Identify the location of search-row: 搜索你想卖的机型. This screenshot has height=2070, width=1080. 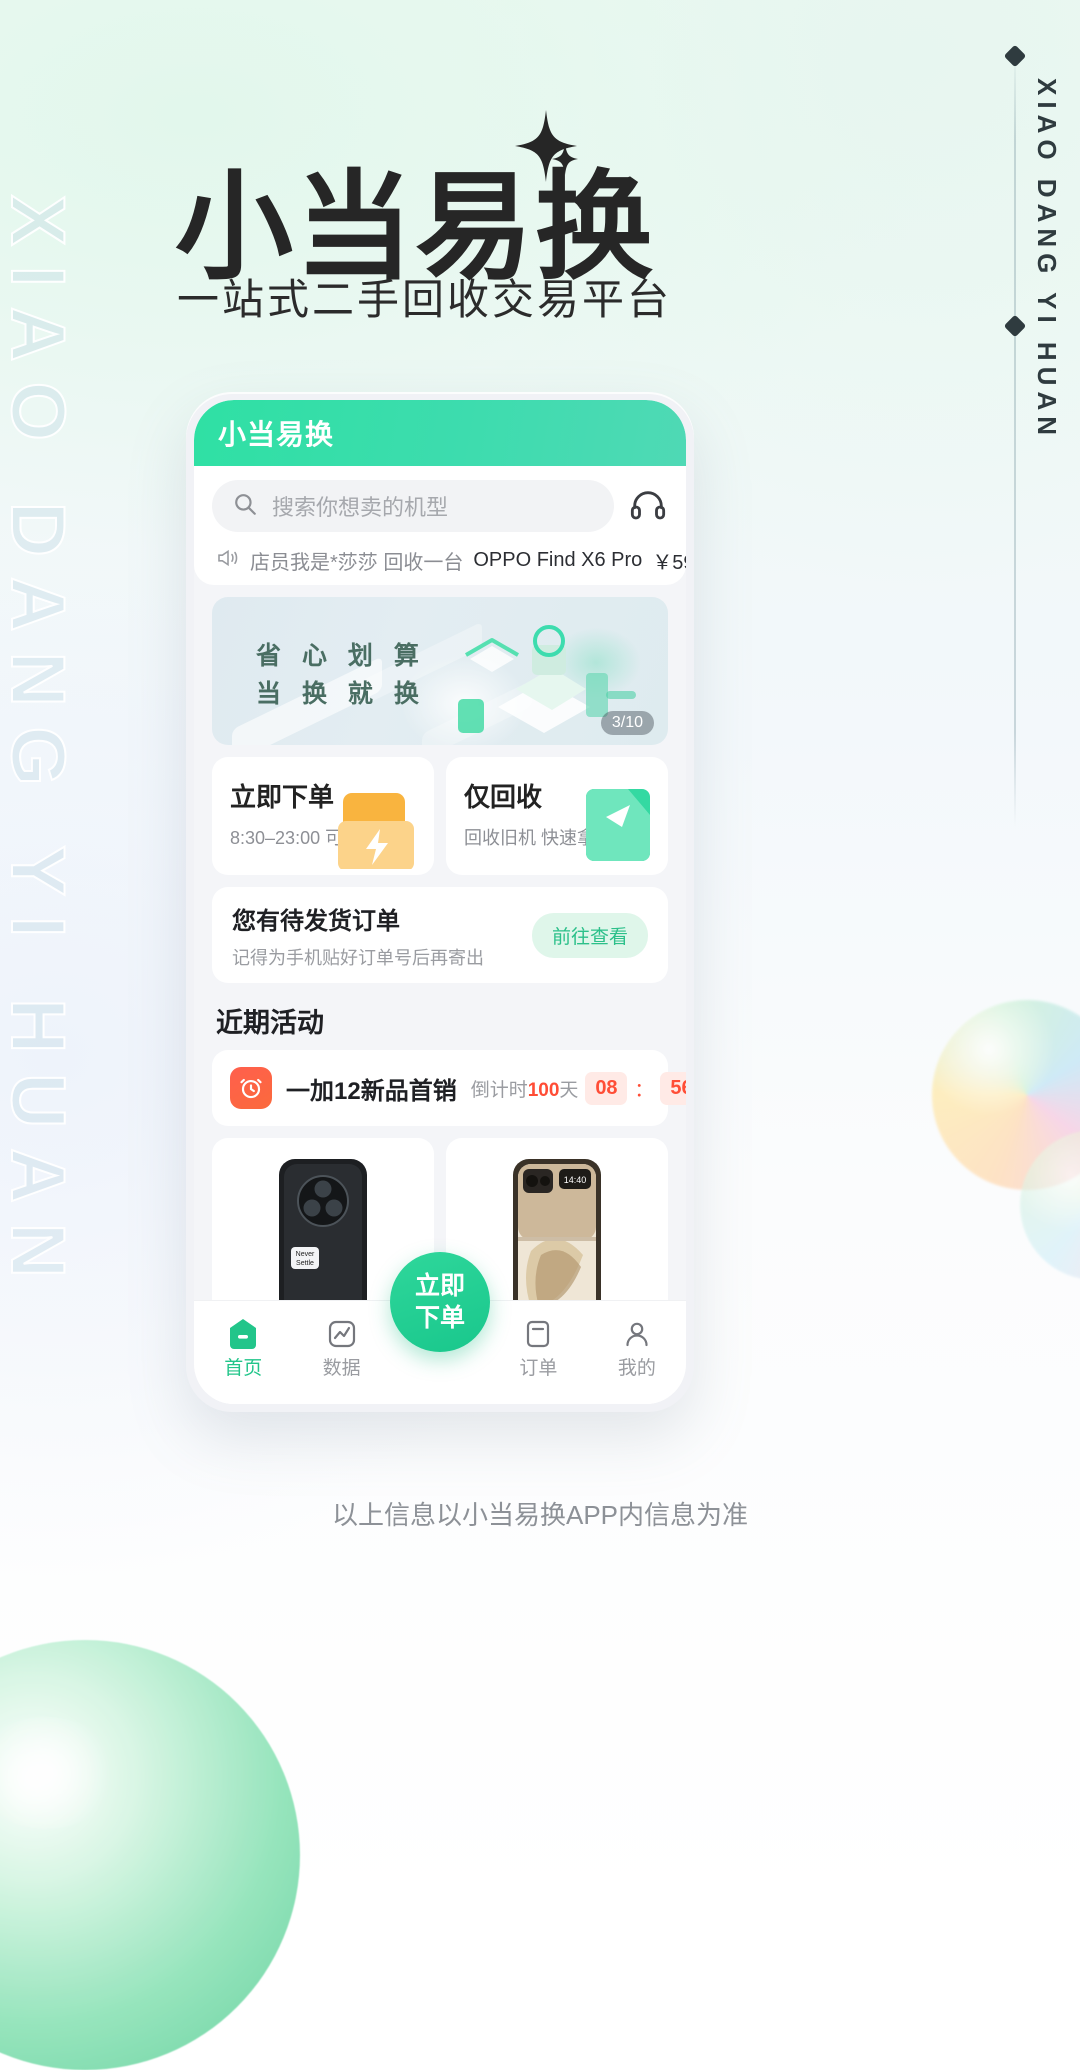
(440, 506).